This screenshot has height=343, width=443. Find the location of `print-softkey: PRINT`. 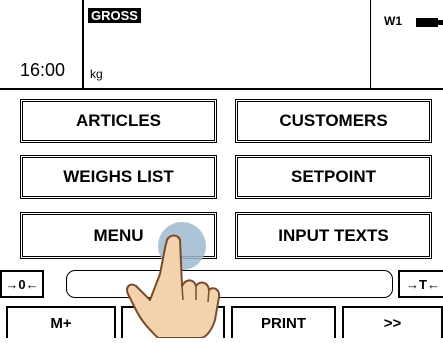

print-softkey: PRINT is located at coordinates (283, 322).